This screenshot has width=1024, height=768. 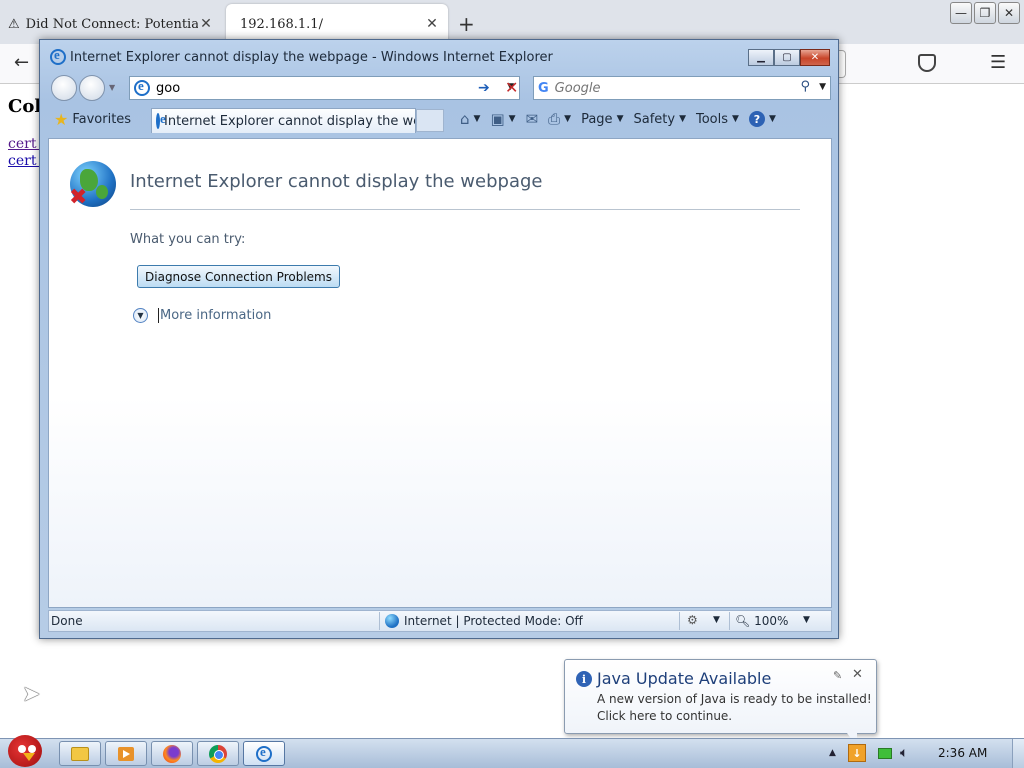 I want to click on taskbar-chrome, so click(x=218, y=753).